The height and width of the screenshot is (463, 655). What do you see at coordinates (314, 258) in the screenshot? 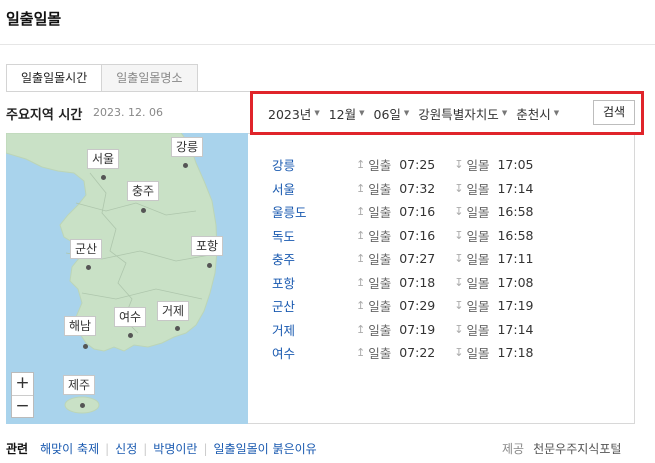
I see `city-link: 충주` at bounding box center [314, 258].